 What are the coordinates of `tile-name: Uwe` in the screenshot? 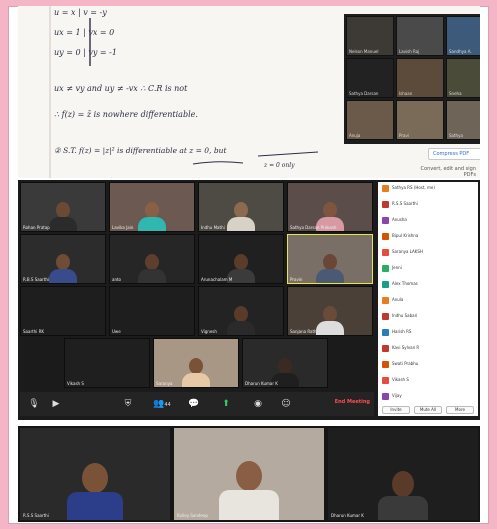 It's located at (116, 331).